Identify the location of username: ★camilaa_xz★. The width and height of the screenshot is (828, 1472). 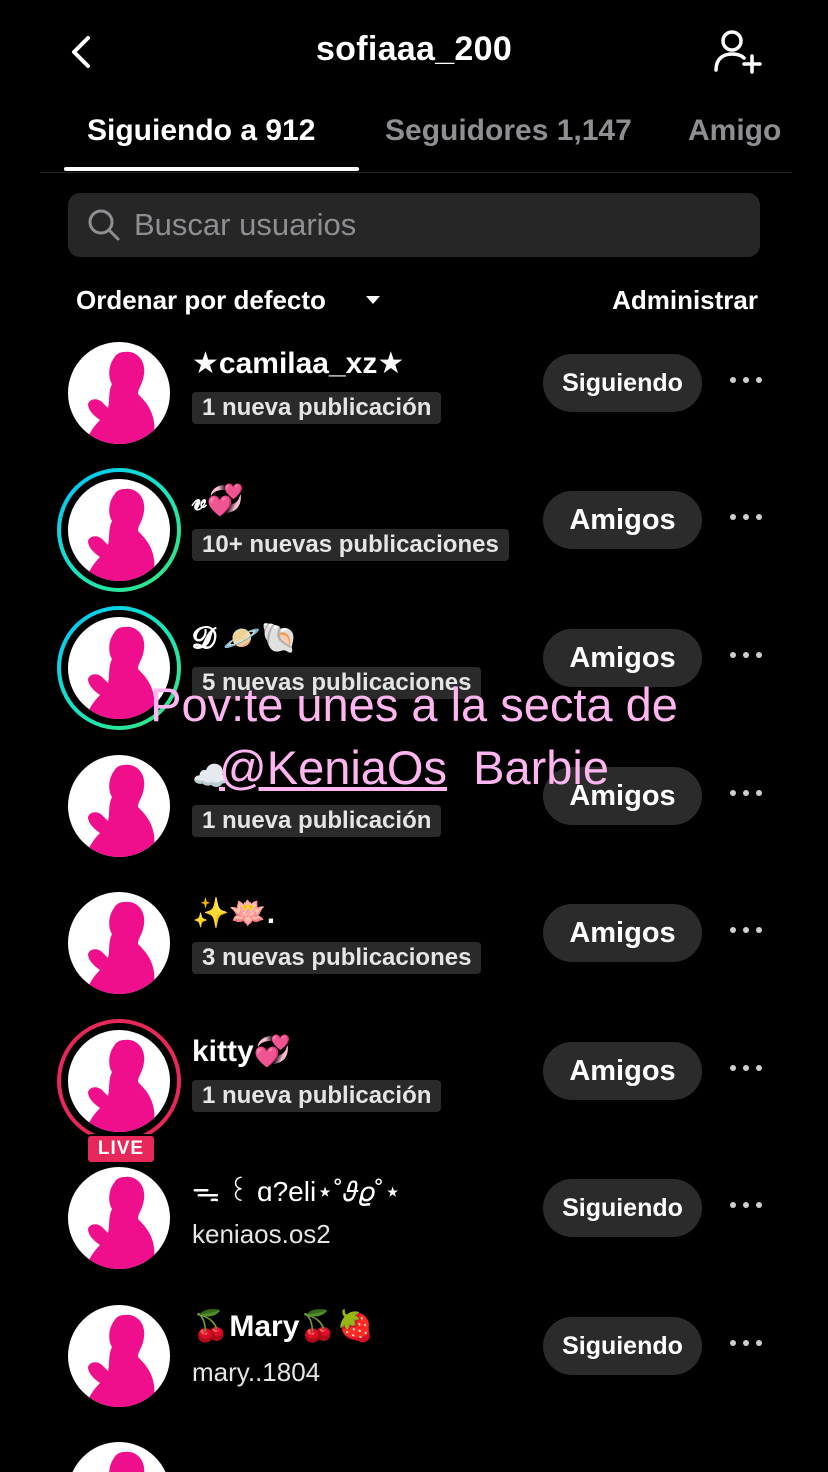
(298, 363).